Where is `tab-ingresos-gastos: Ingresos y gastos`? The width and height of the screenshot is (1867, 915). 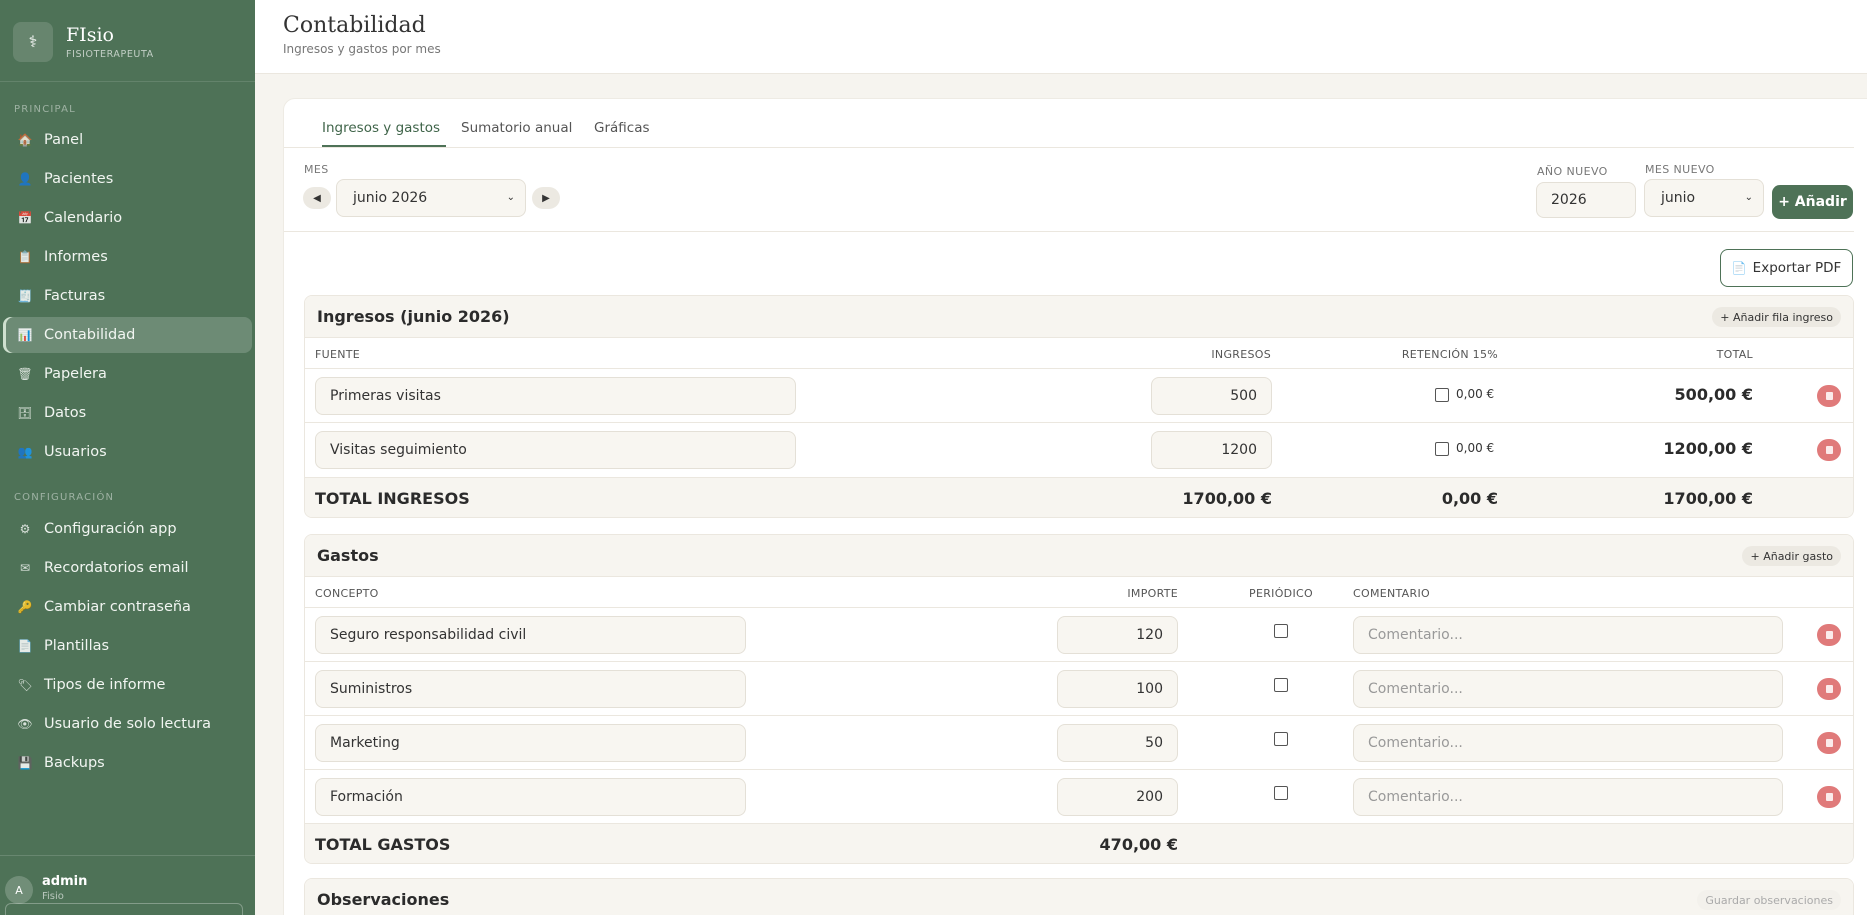
tab-ingresos-gastos: Ingresos y gastos is located at coordinates (381, 128).